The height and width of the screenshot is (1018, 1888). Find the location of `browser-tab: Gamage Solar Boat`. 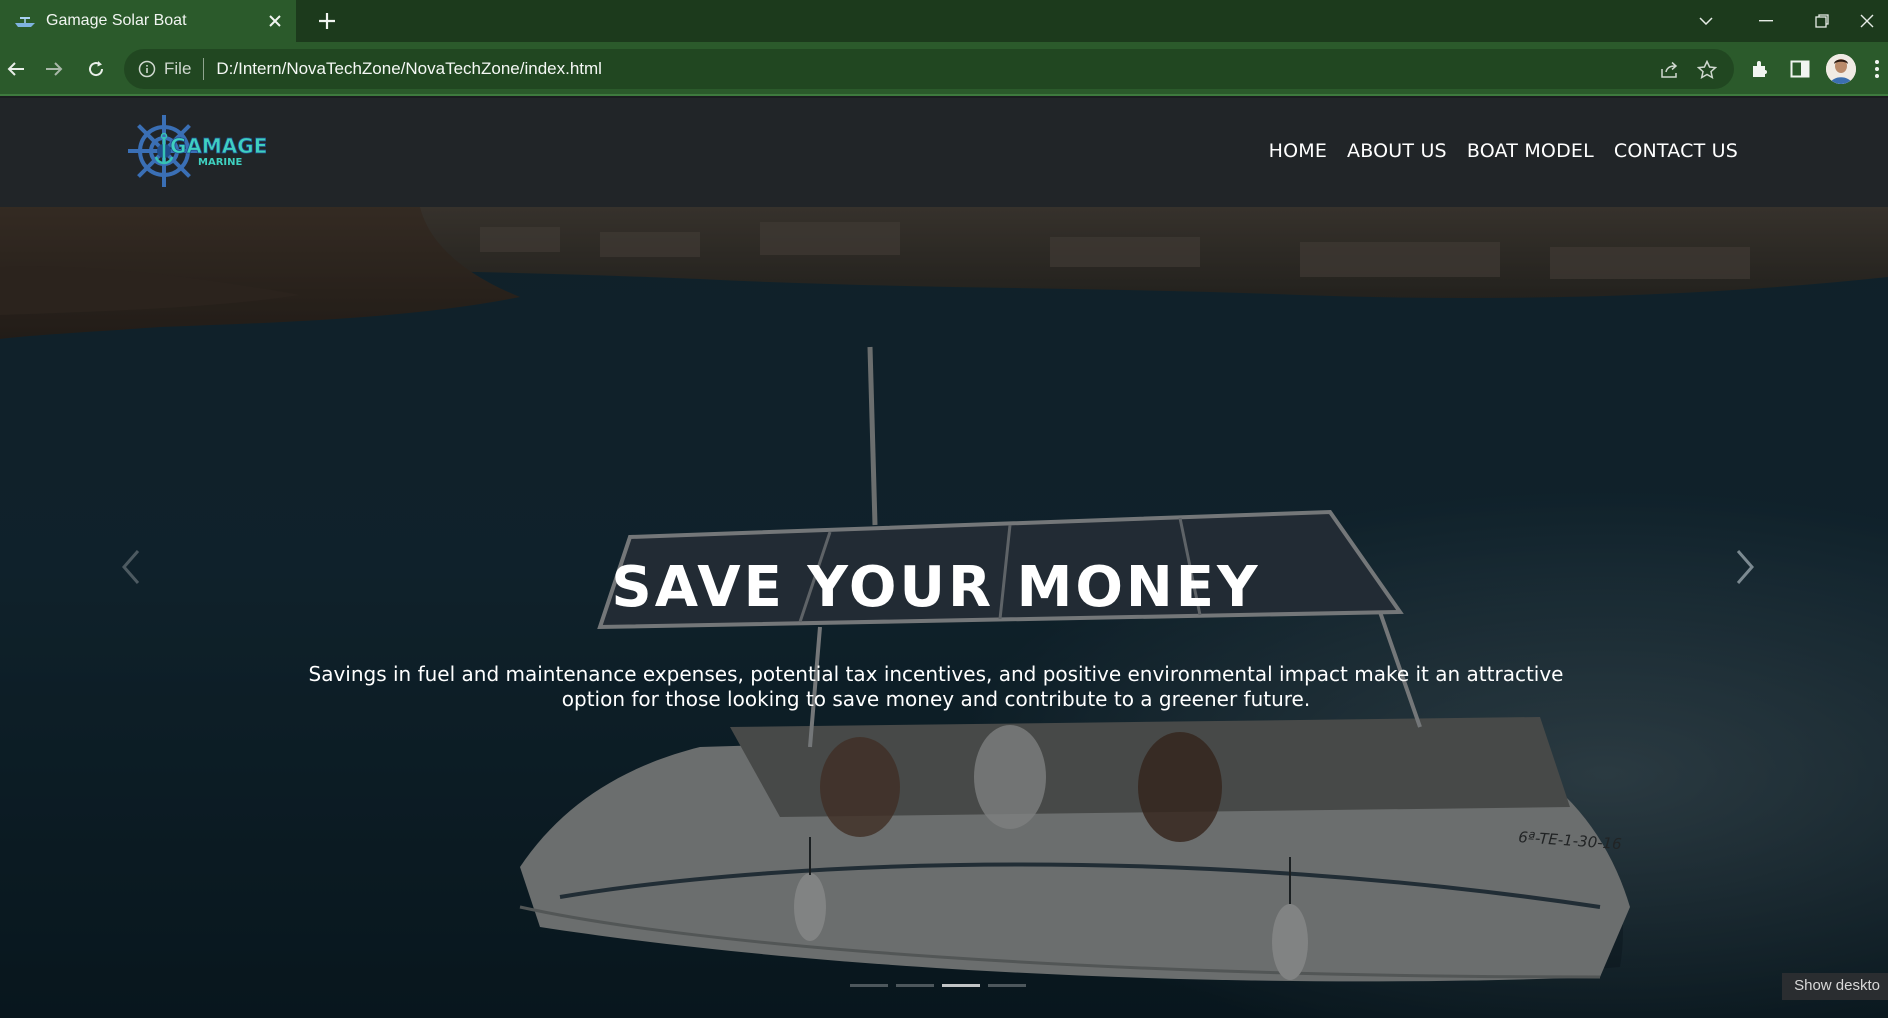

browser-tab: Gamage Solar Boat is located at coordinates (148, 21).